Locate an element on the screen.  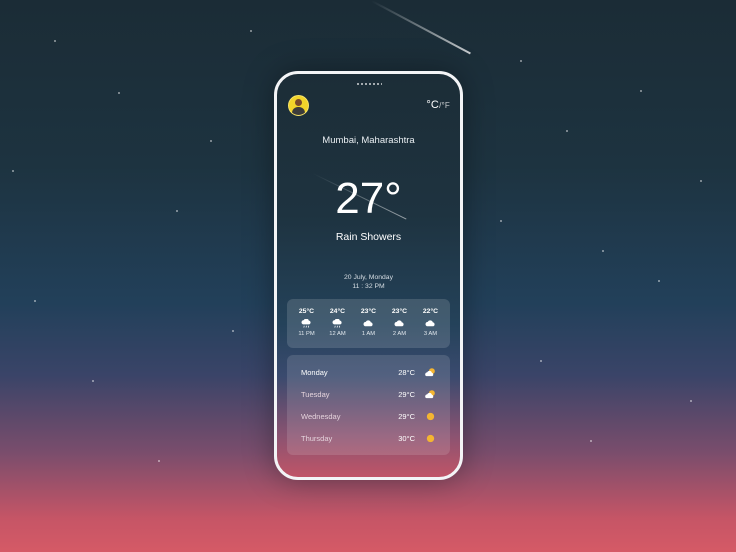
current-temperature: 27° is located at coordinates (368, 198).